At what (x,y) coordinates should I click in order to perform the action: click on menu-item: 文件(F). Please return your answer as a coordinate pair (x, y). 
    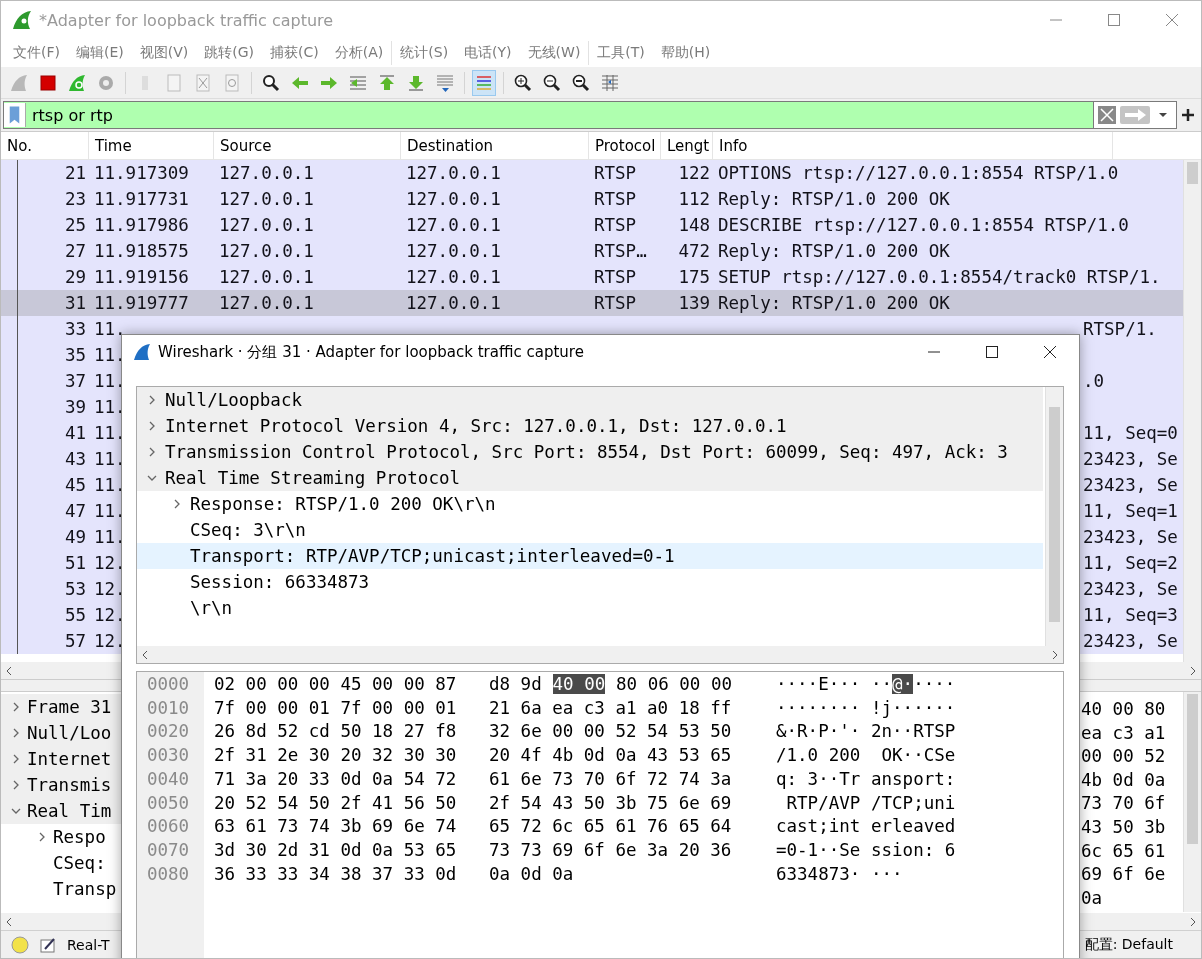
    Looking at the image, I should click on (36, 53).